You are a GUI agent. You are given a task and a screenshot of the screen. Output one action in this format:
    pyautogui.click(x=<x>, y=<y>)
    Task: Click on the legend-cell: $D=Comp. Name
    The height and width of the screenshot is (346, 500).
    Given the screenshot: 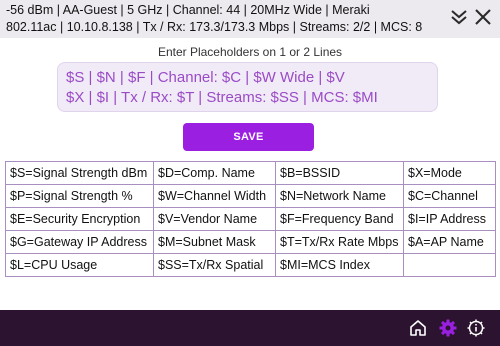 What is the action you would take?
    pyautogui.click(x=214, y=173)
    